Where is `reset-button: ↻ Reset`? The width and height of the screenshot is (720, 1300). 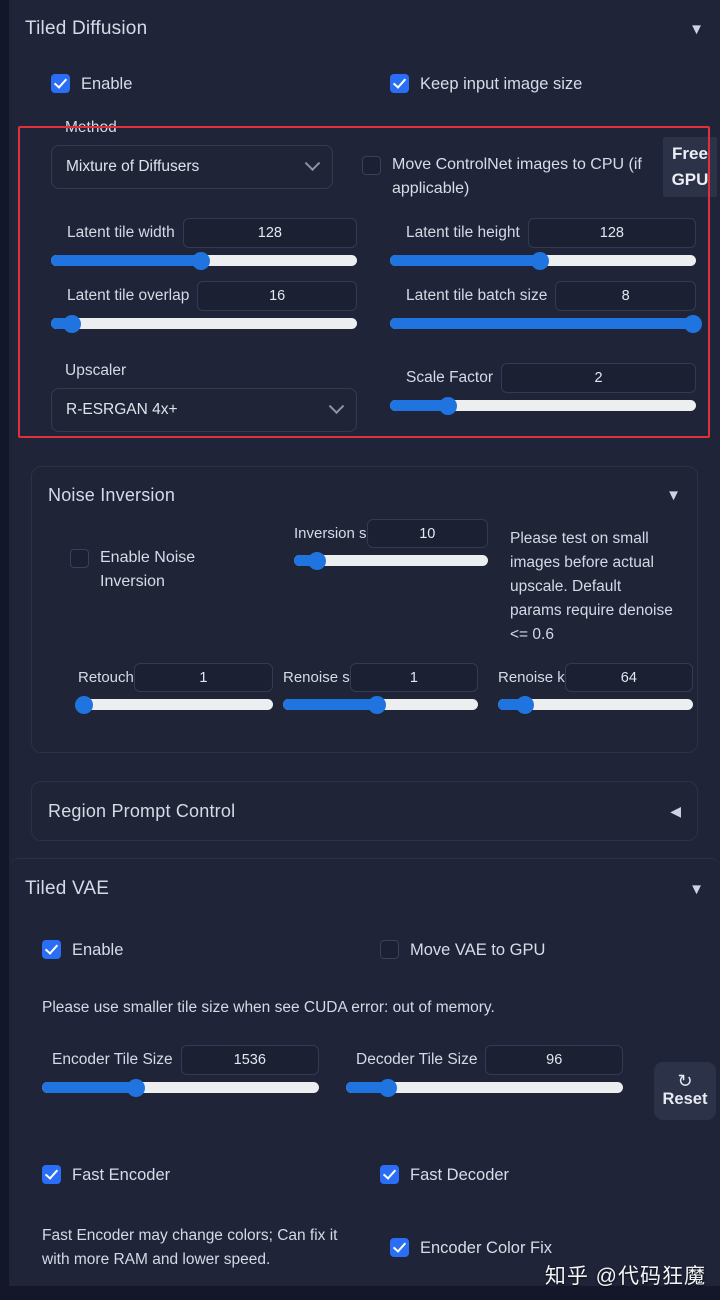
reset-button: ↻ Reset is located at coordinates (685, 1091).